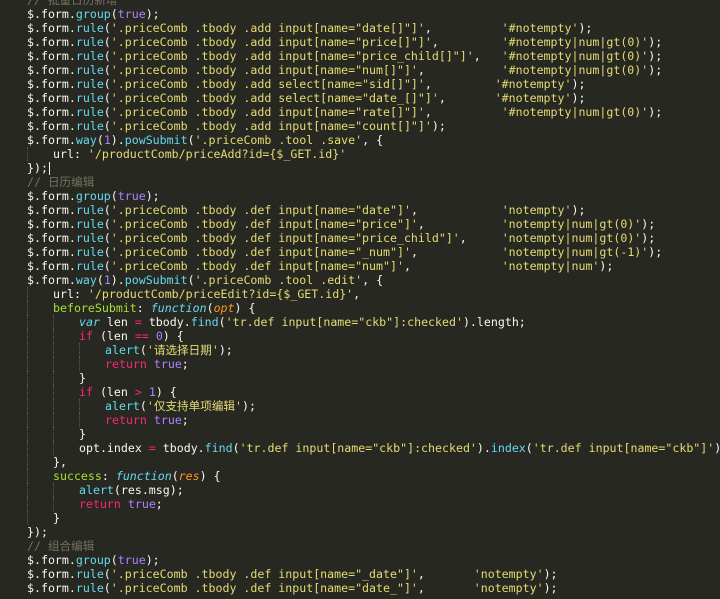 Image resolution: width=720 pixels, height=599 pixels. What do you see at coordinates (360, 462) in the screenshot?
I see `code-line: },` at bounding box center [360, 462].